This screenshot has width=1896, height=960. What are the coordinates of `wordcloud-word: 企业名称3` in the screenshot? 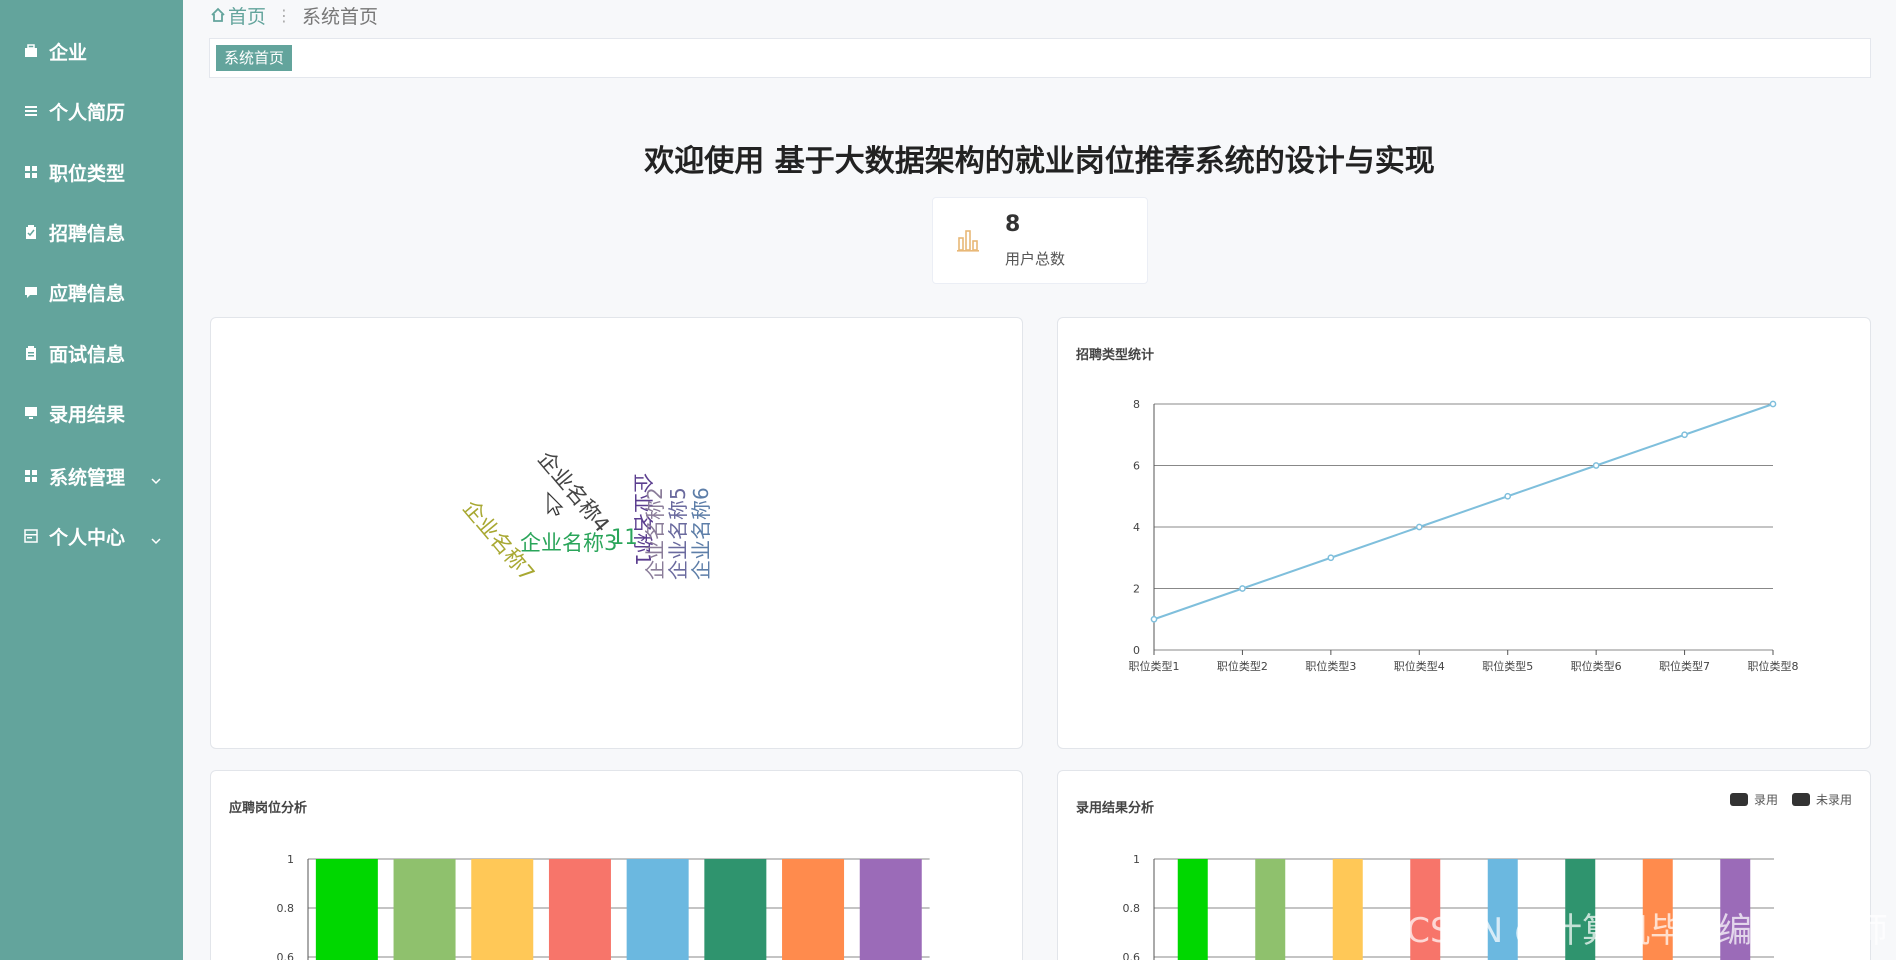 It's located at (568, 543).